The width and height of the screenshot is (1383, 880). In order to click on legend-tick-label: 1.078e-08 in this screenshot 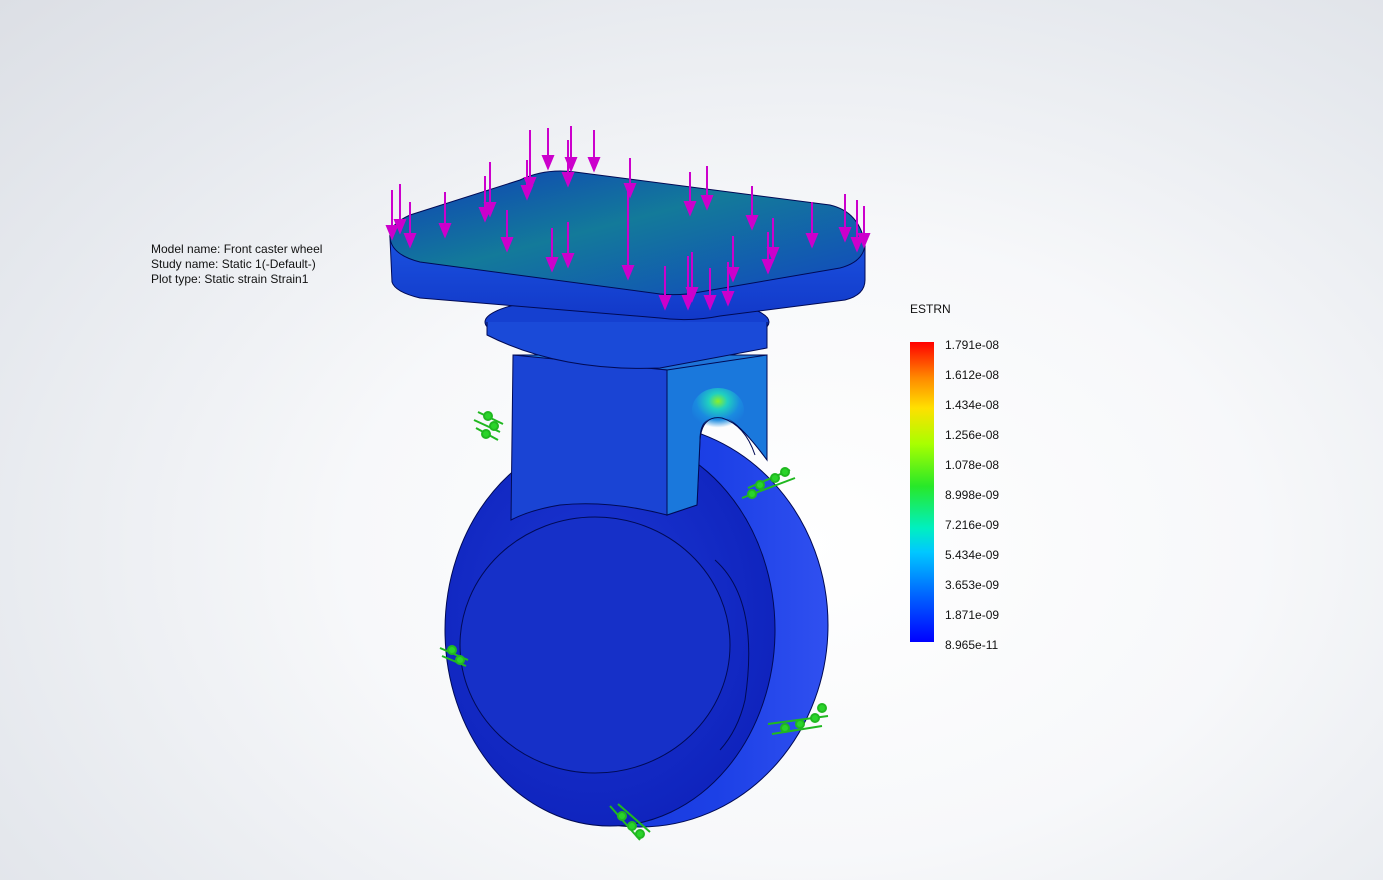, I will do `click(972, 465)`.